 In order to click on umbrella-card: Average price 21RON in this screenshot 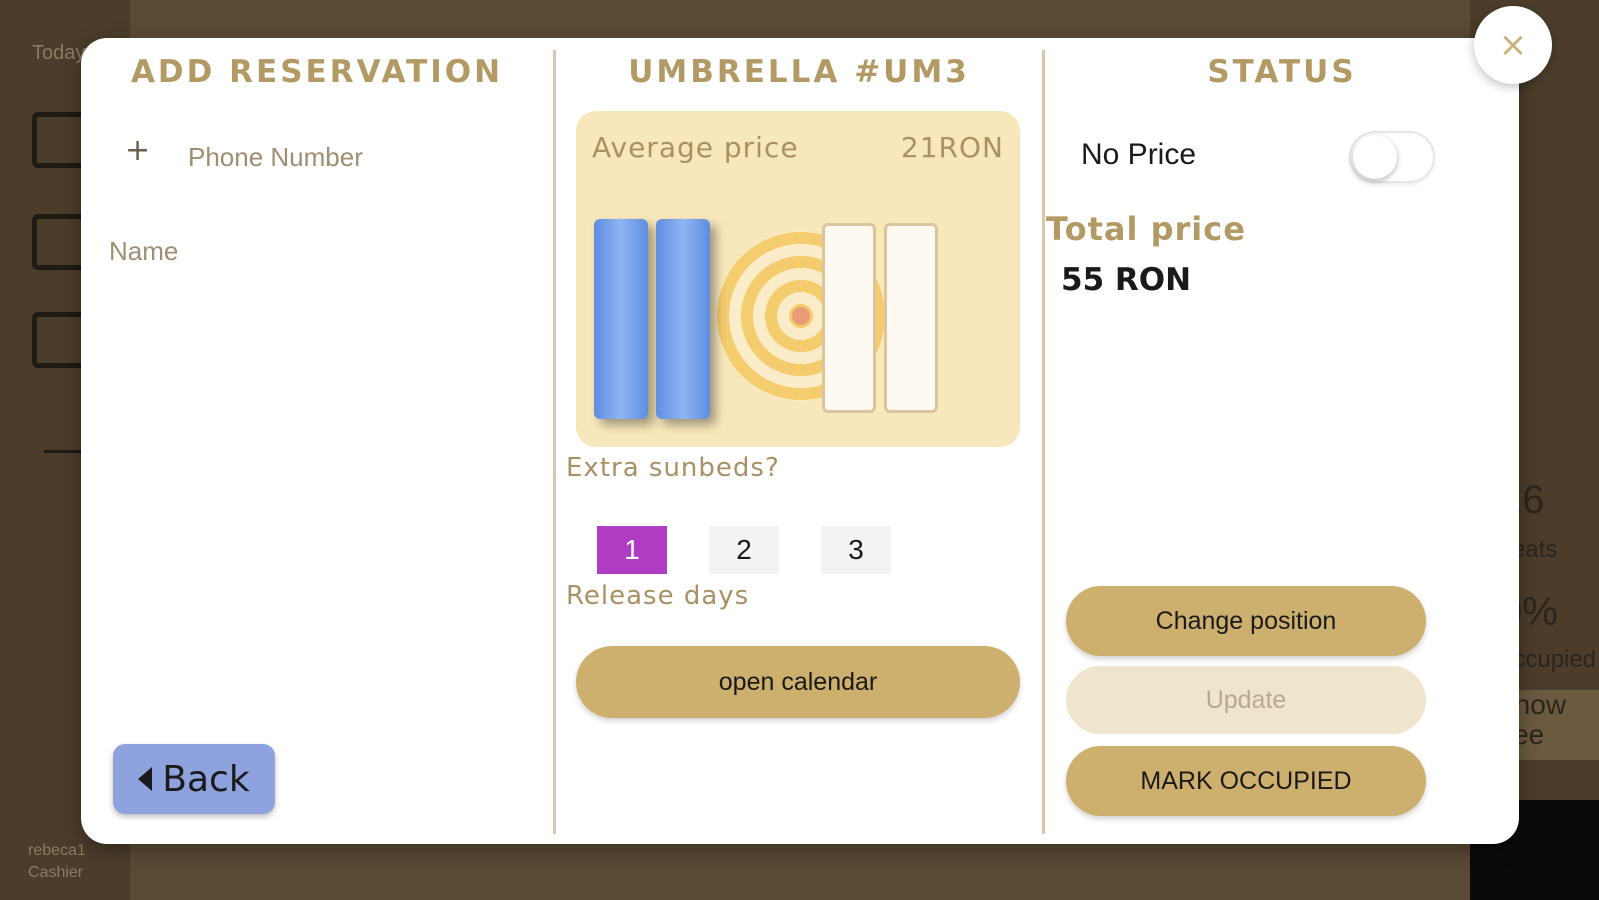, I will do `click(798, 279)`.